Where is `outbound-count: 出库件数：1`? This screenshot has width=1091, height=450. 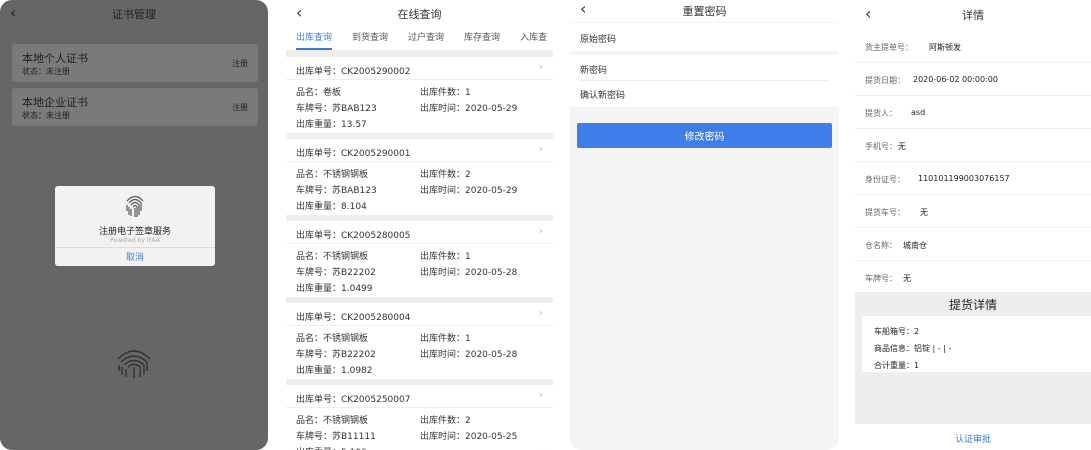 outbound-count: 出库件数：1 is located at coordinates (445, 257).